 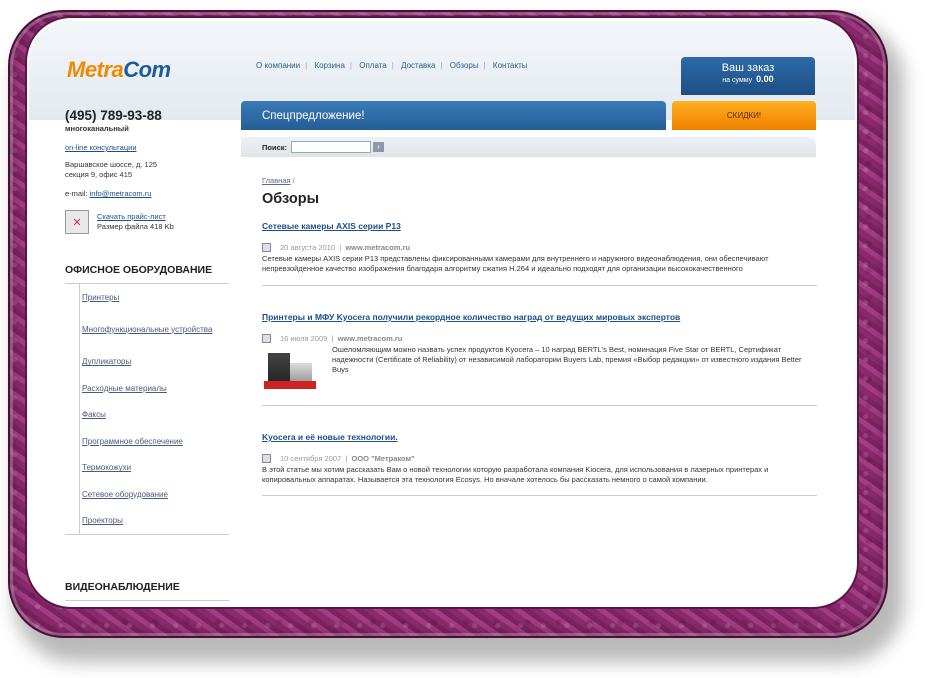 I want to click on cart-sum: на сумму 0.00, so click(x=748, y=79).